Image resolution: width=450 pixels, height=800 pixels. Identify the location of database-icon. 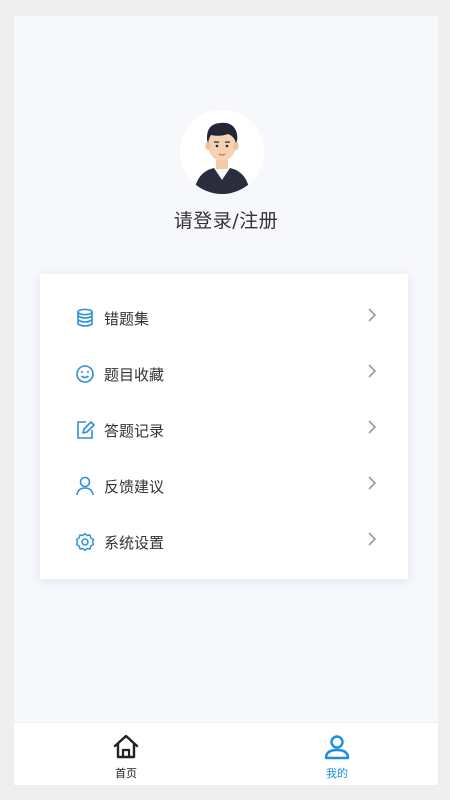
(85, 318).